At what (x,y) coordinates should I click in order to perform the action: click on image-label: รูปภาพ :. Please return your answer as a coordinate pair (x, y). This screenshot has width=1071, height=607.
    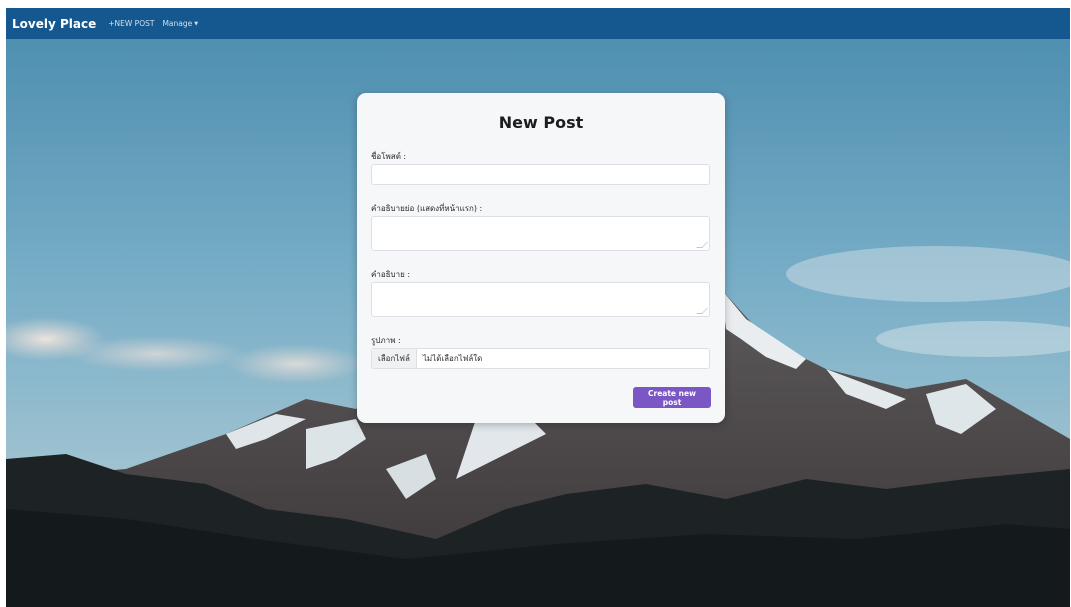
    Looking at the image, I should click on (386, 340).